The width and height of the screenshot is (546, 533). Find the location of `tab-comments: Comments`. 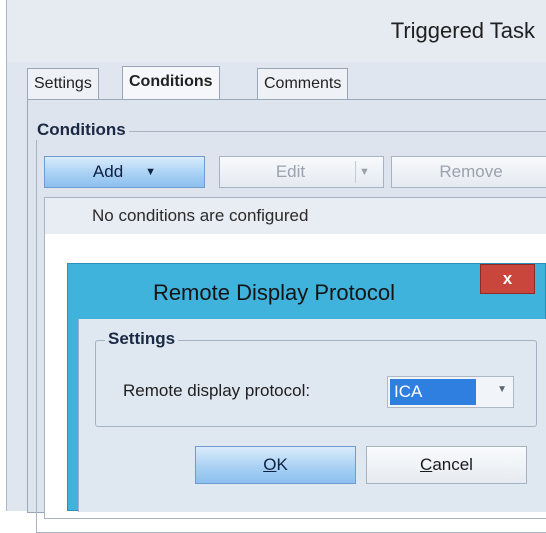

tab-comments: Comments is located at coordinates (303, 83).